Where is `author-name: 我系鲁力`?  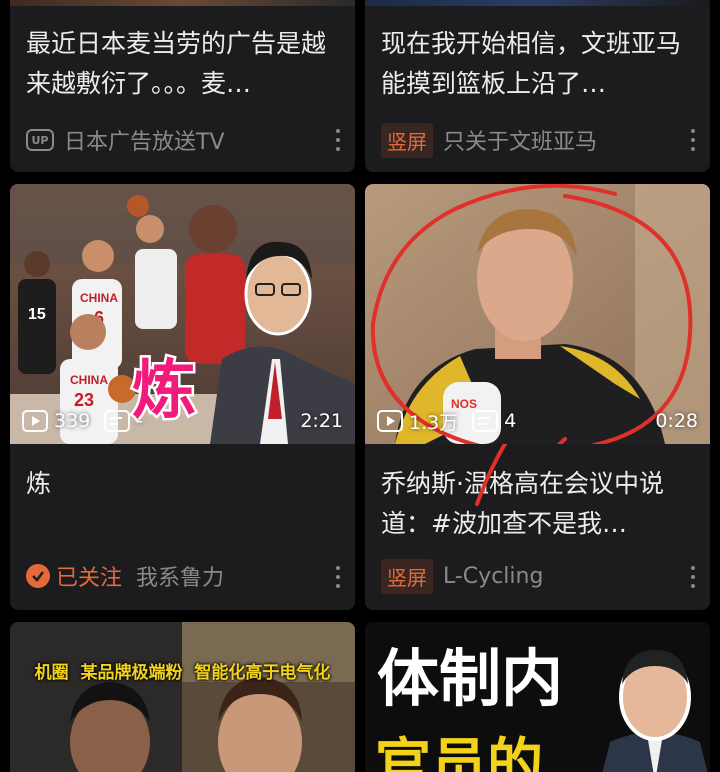
author-name: 我系鲁力 is located at coordinates (180, 576).